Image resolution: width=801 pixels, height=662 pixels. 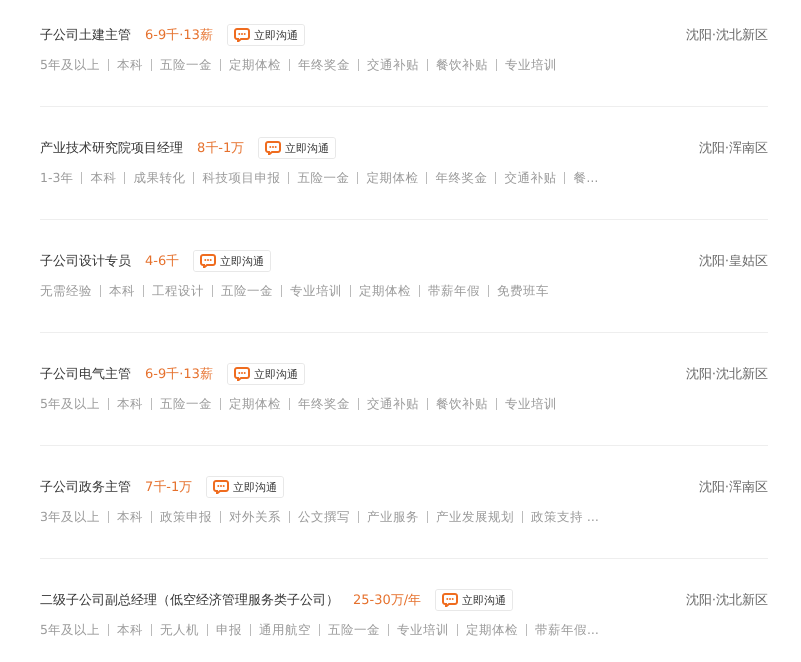 What do you see at coordinates (324, 517) in the screenshot?
I see `job-tag: 公文撰写` at bounding box center [324, 517].